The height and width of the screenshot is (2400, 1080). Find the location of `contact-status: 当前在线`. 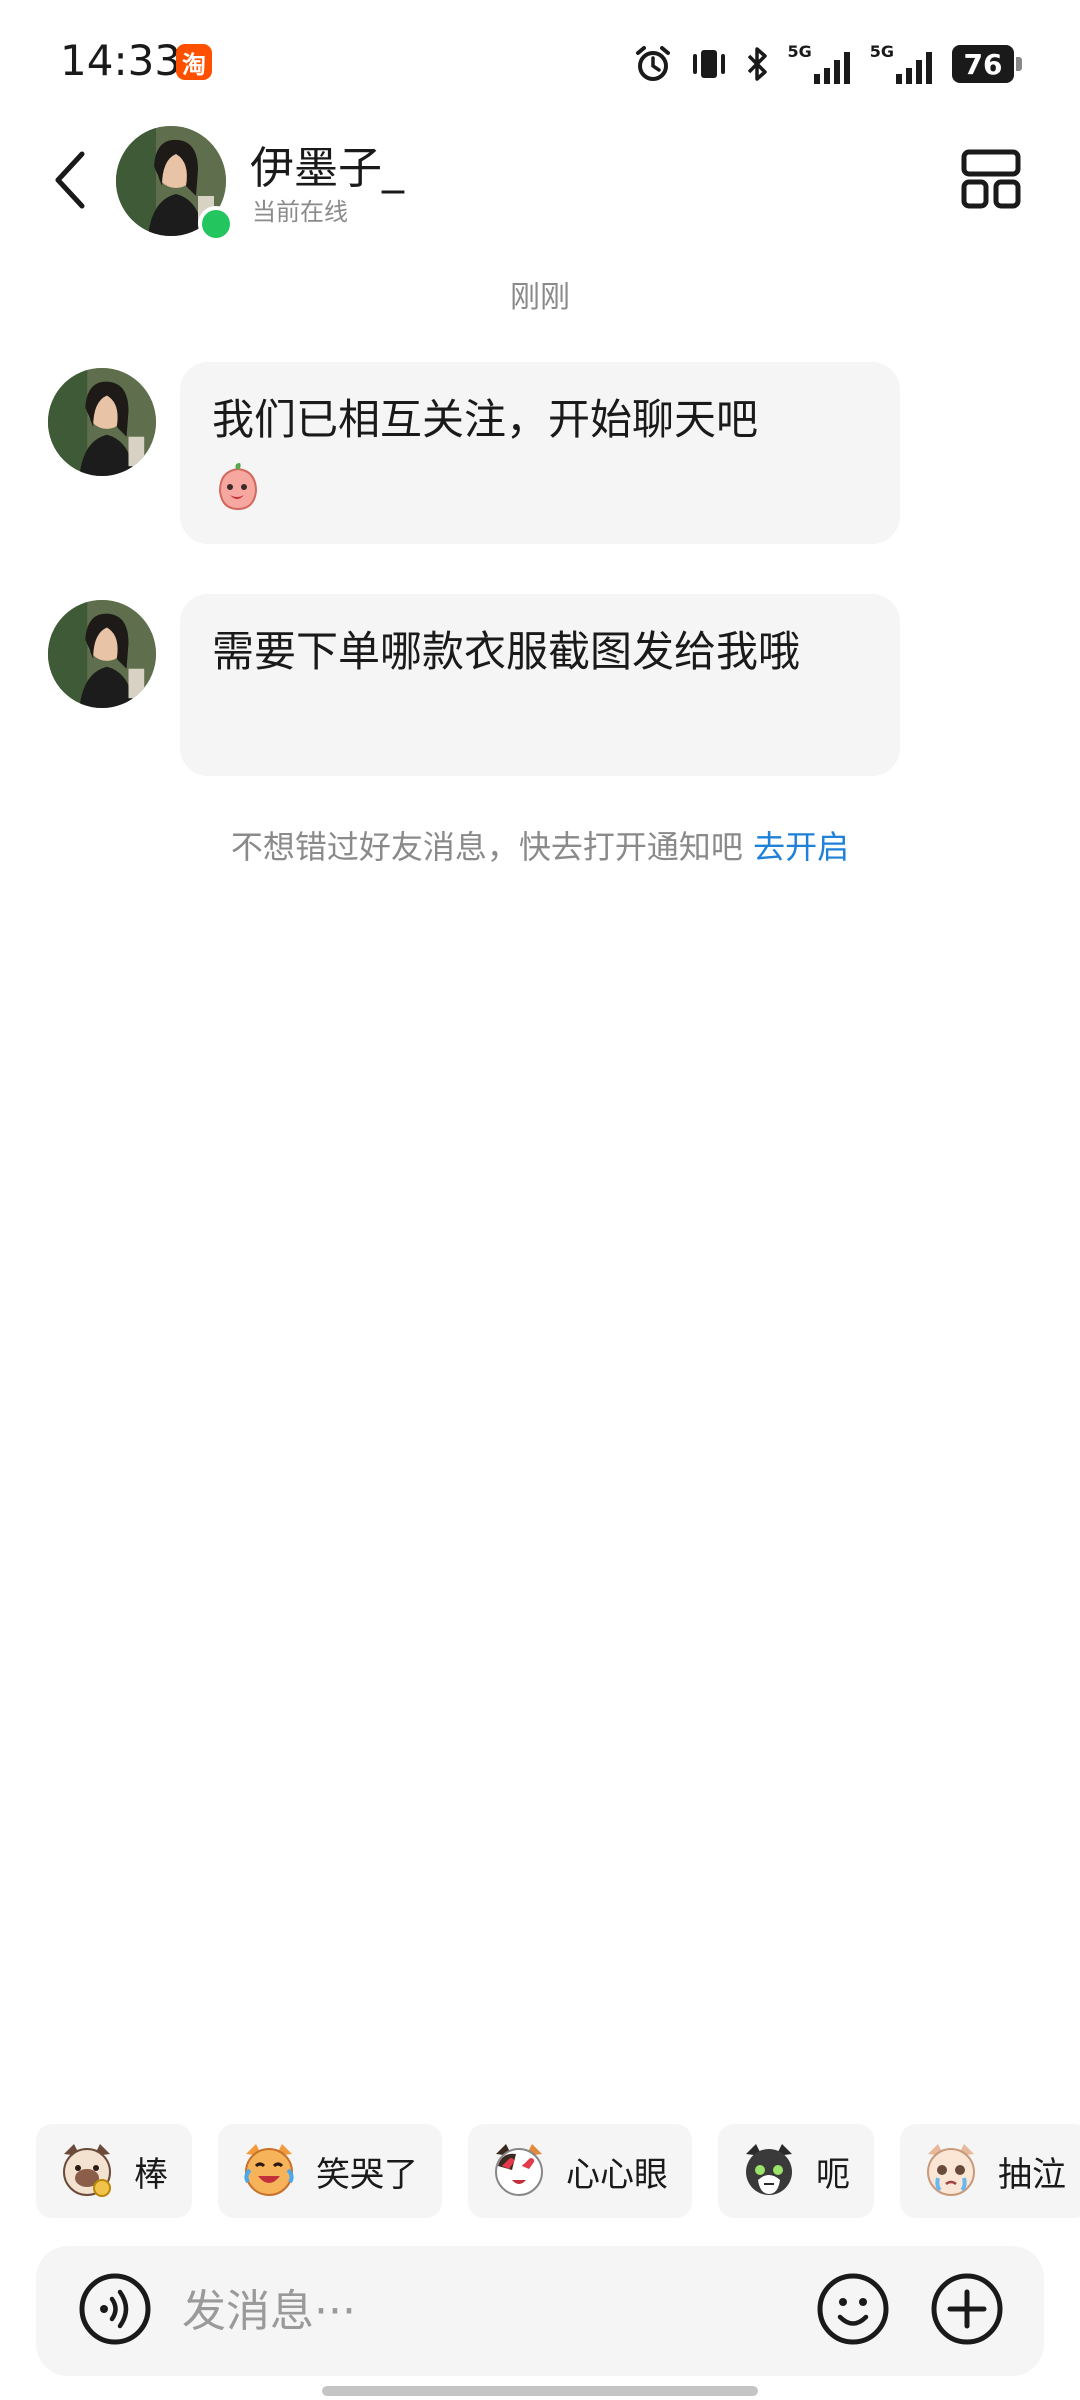

contact-status: 当前在线 is located at coordinates (300, 212).